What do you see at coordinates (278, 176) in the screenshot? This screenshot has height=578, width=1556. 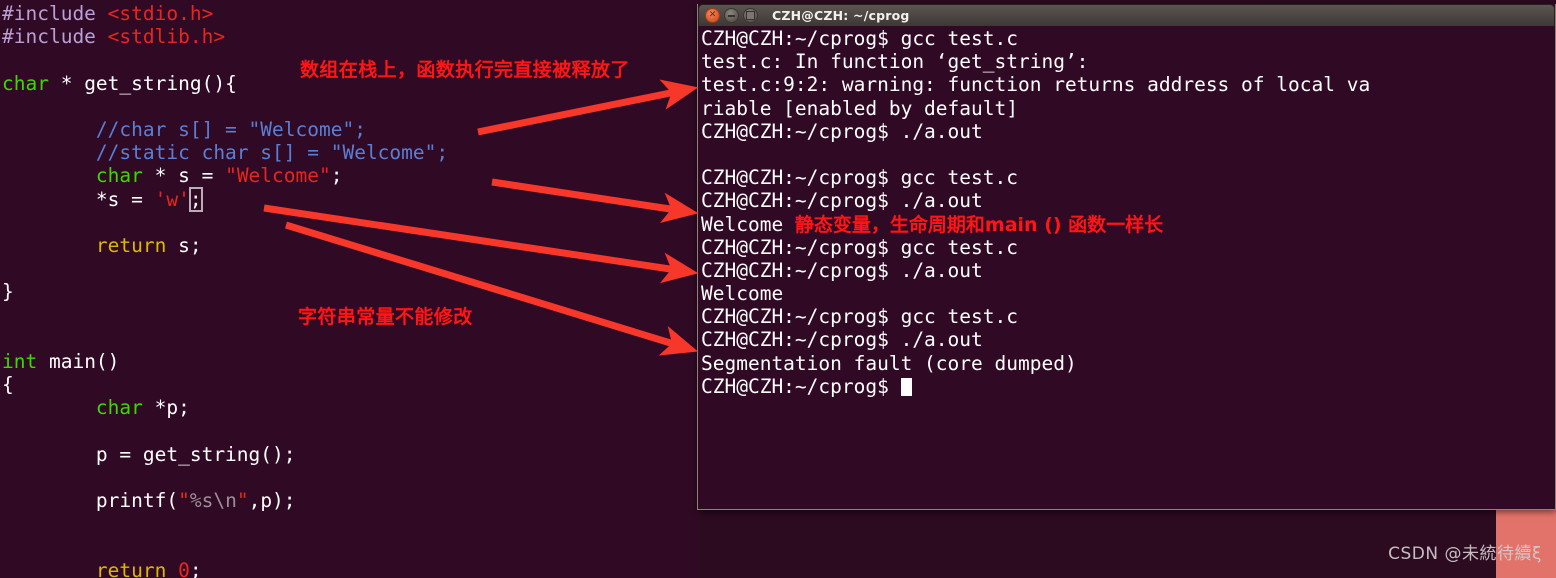 I see `code-token: "Welcome"` at bounding box center [278, 176].